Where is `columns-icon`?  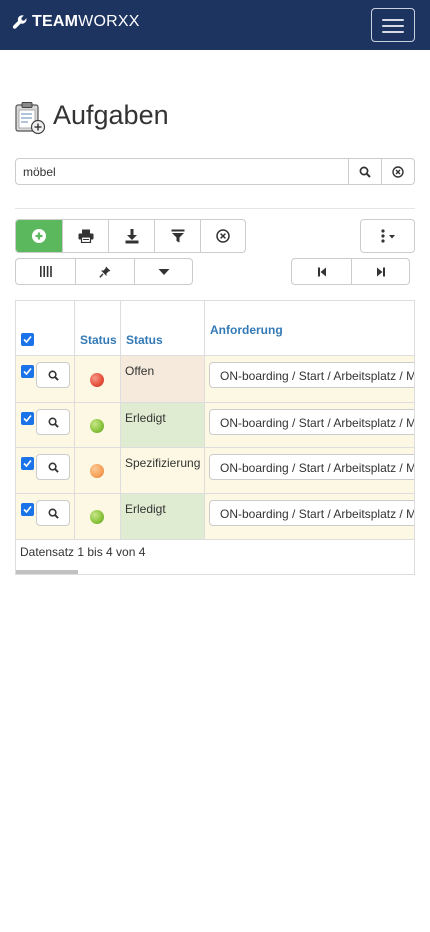
columns-icon is located at coordinates (45, 271).